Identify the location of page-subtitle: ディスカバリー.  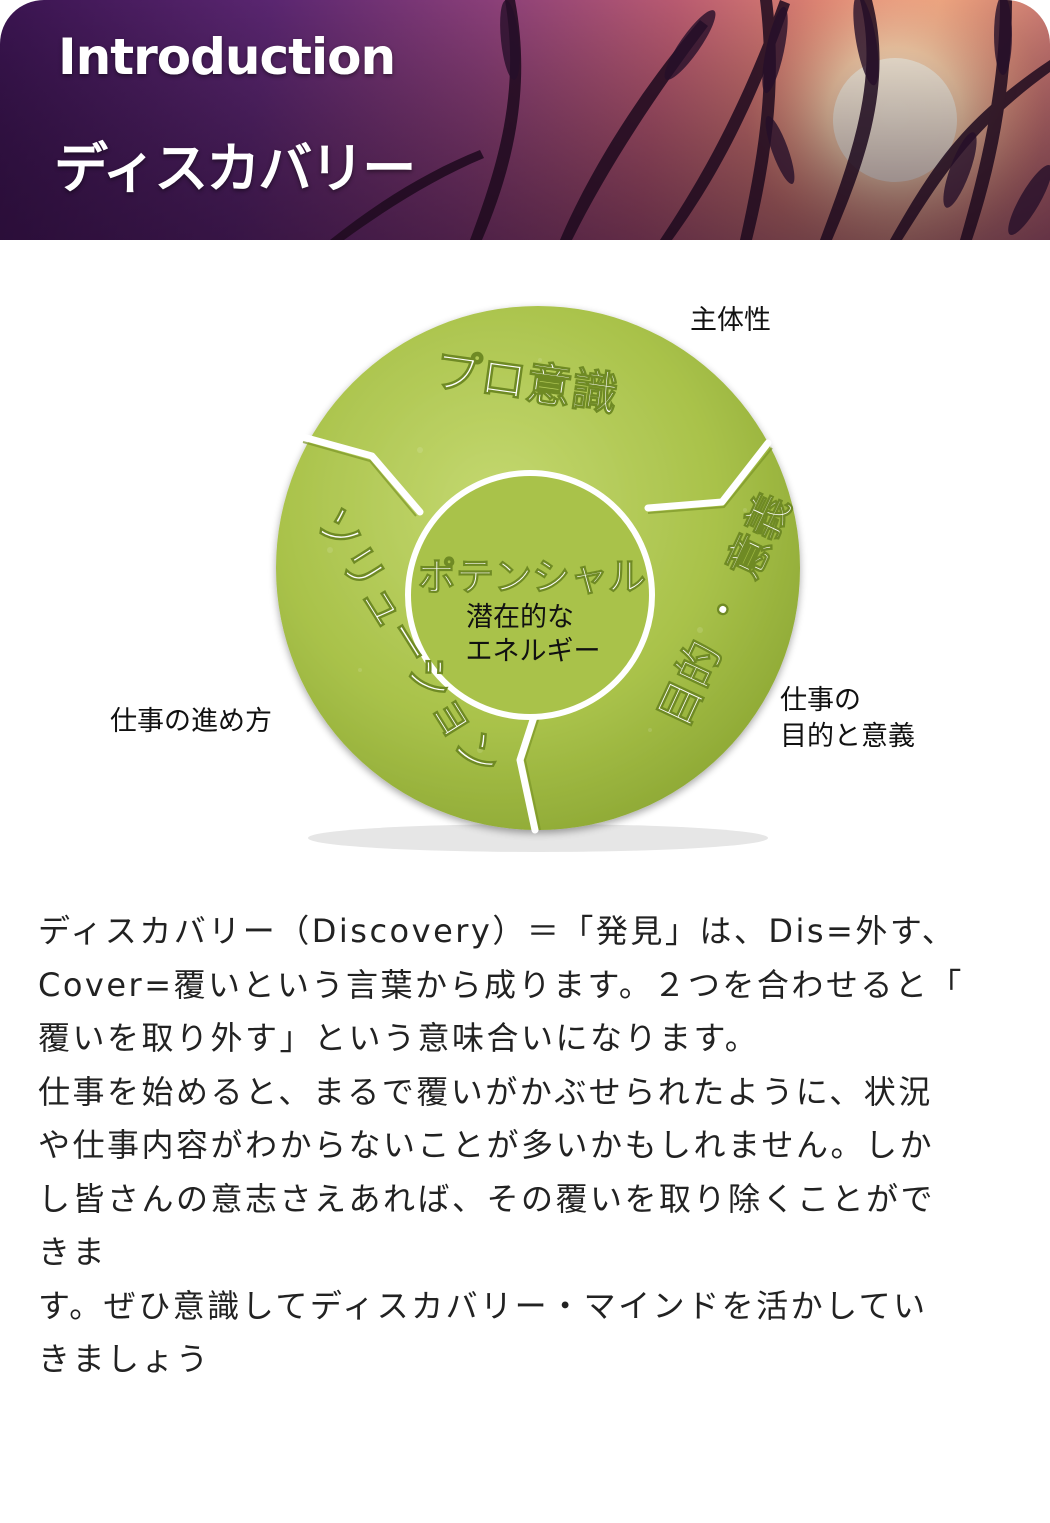
(235, 168).